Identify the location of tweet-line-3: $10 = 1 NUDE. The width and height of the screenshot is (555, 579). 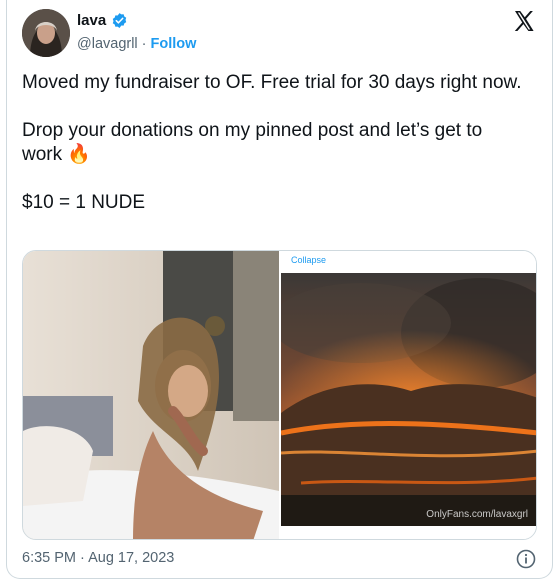
(84, 202).